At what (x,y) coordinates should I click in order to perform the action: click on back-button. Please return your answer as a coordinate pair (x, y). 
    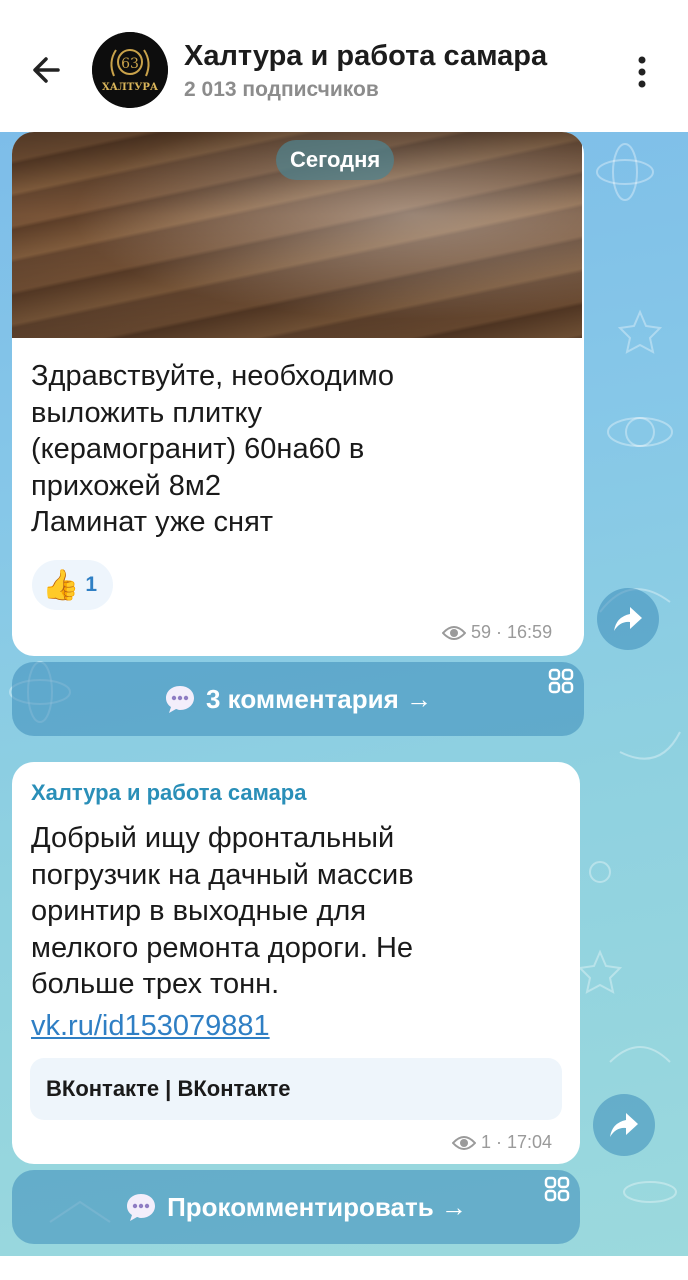
    Looking at the image, I should click on (46, 70).